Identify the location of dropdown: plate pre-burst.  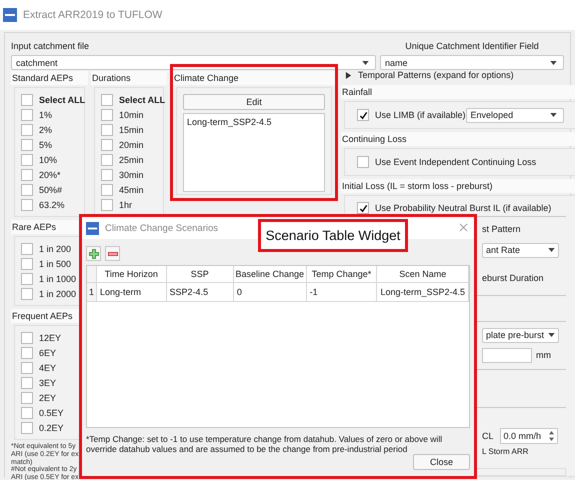
(520, 335).